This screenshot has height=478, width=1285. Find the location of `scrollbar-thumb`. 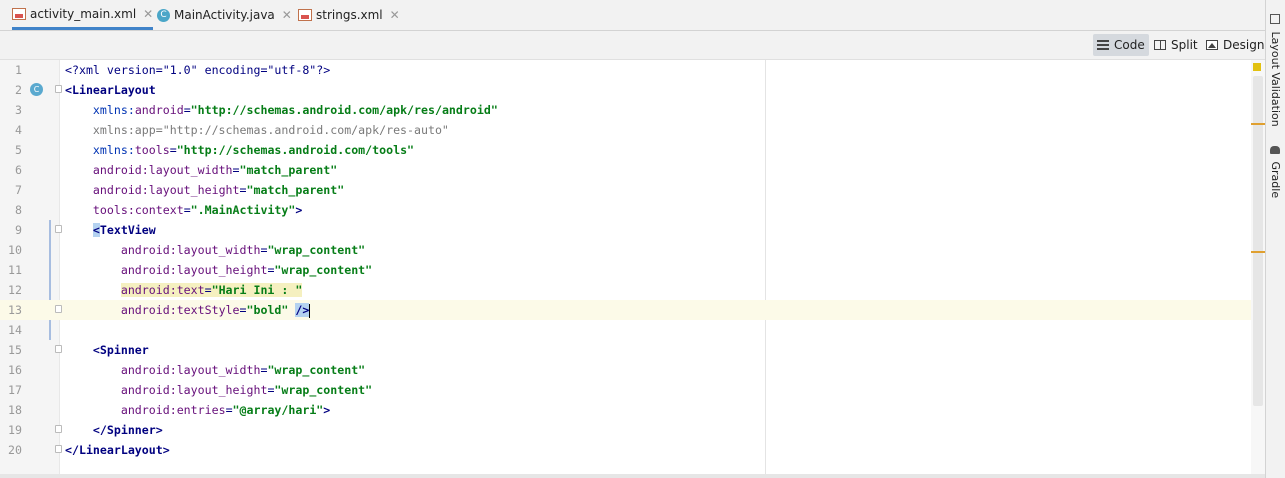

scrollbar-thumb is located at coordinates (1258, 241).